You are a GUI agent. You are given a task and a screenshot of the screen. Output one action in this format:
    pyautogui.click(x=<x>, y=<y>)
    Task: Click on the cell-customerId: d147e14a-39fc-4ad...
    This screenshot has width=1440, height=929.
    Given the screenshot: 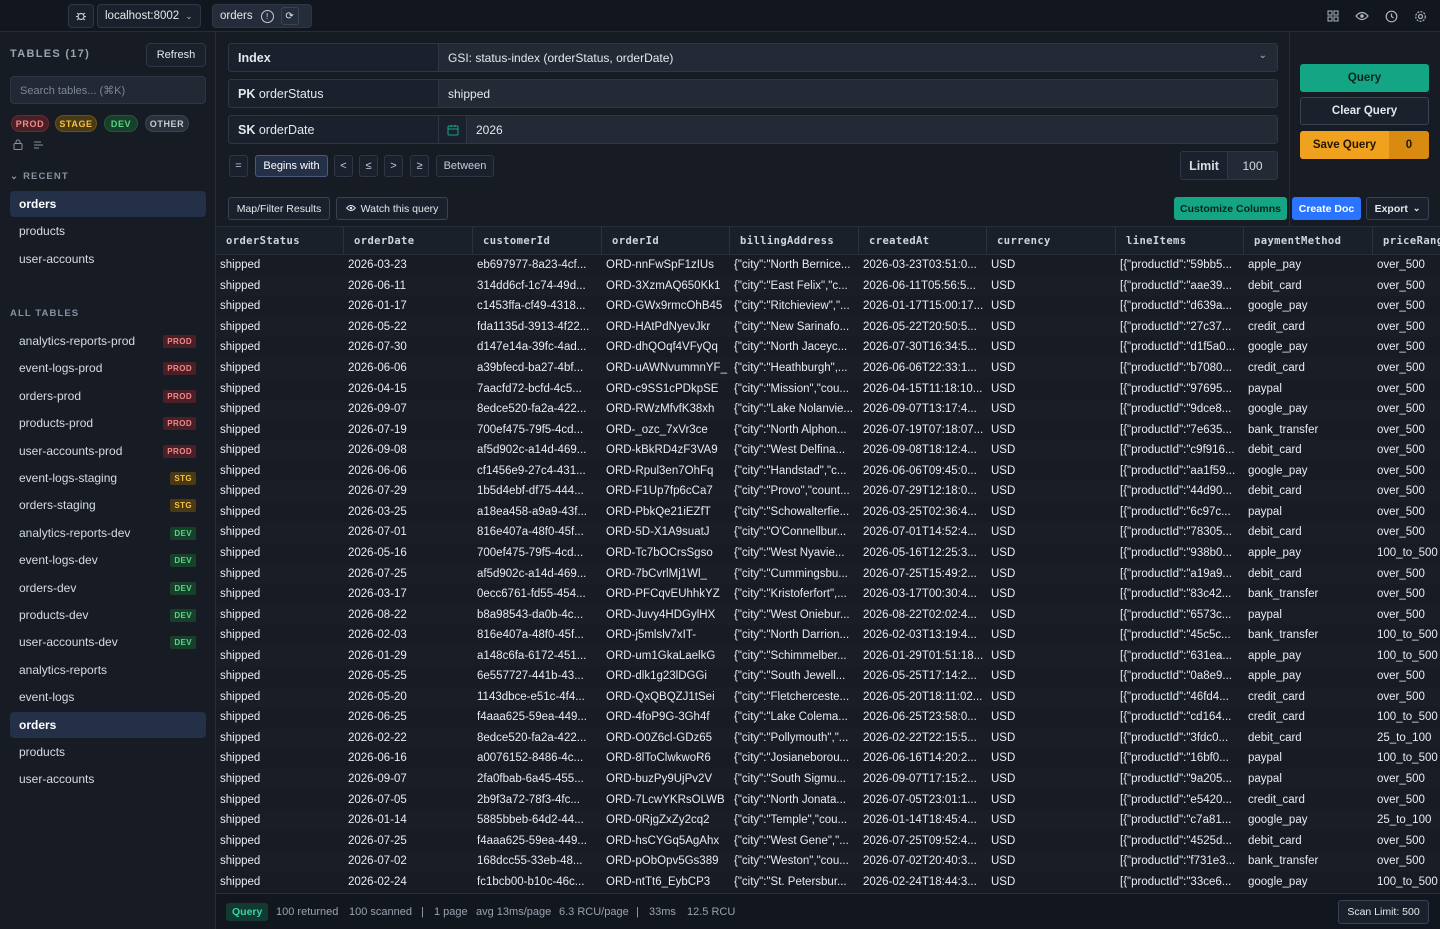 What is the action you would take?
    pyautogui.click(x=537, y=347)
    